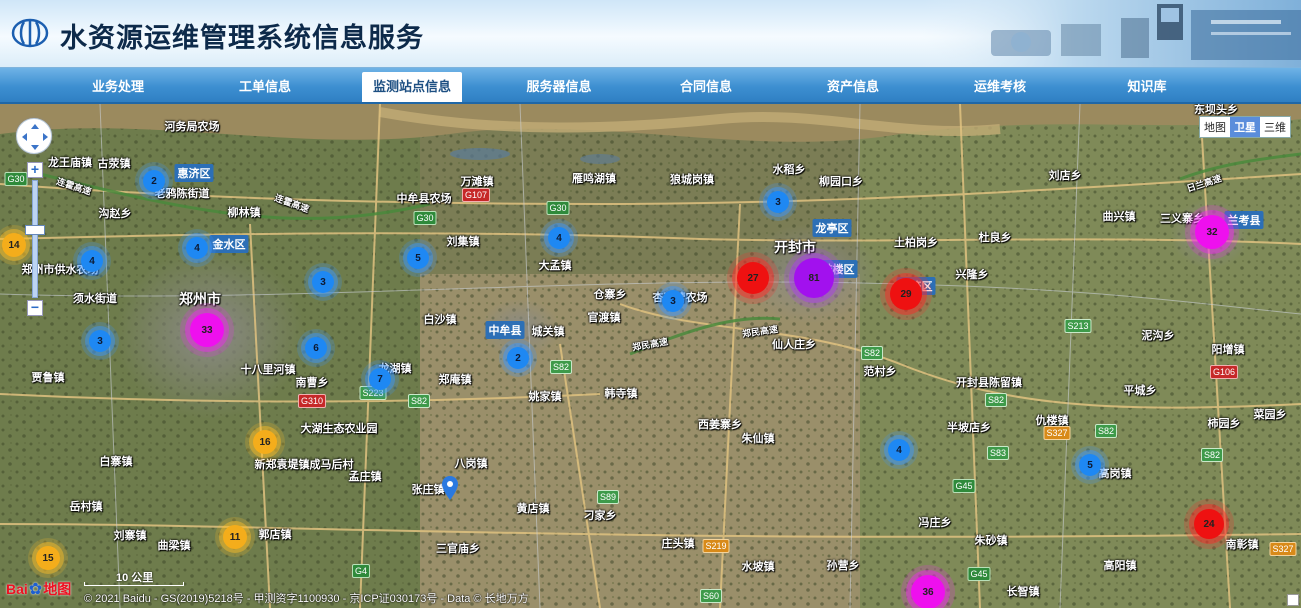 The width and height of the screenshot is (1301, 608). Describe the element at coordinates (380, 379) in the screenshot. I see `station-cluster-marker: 7` at that location.